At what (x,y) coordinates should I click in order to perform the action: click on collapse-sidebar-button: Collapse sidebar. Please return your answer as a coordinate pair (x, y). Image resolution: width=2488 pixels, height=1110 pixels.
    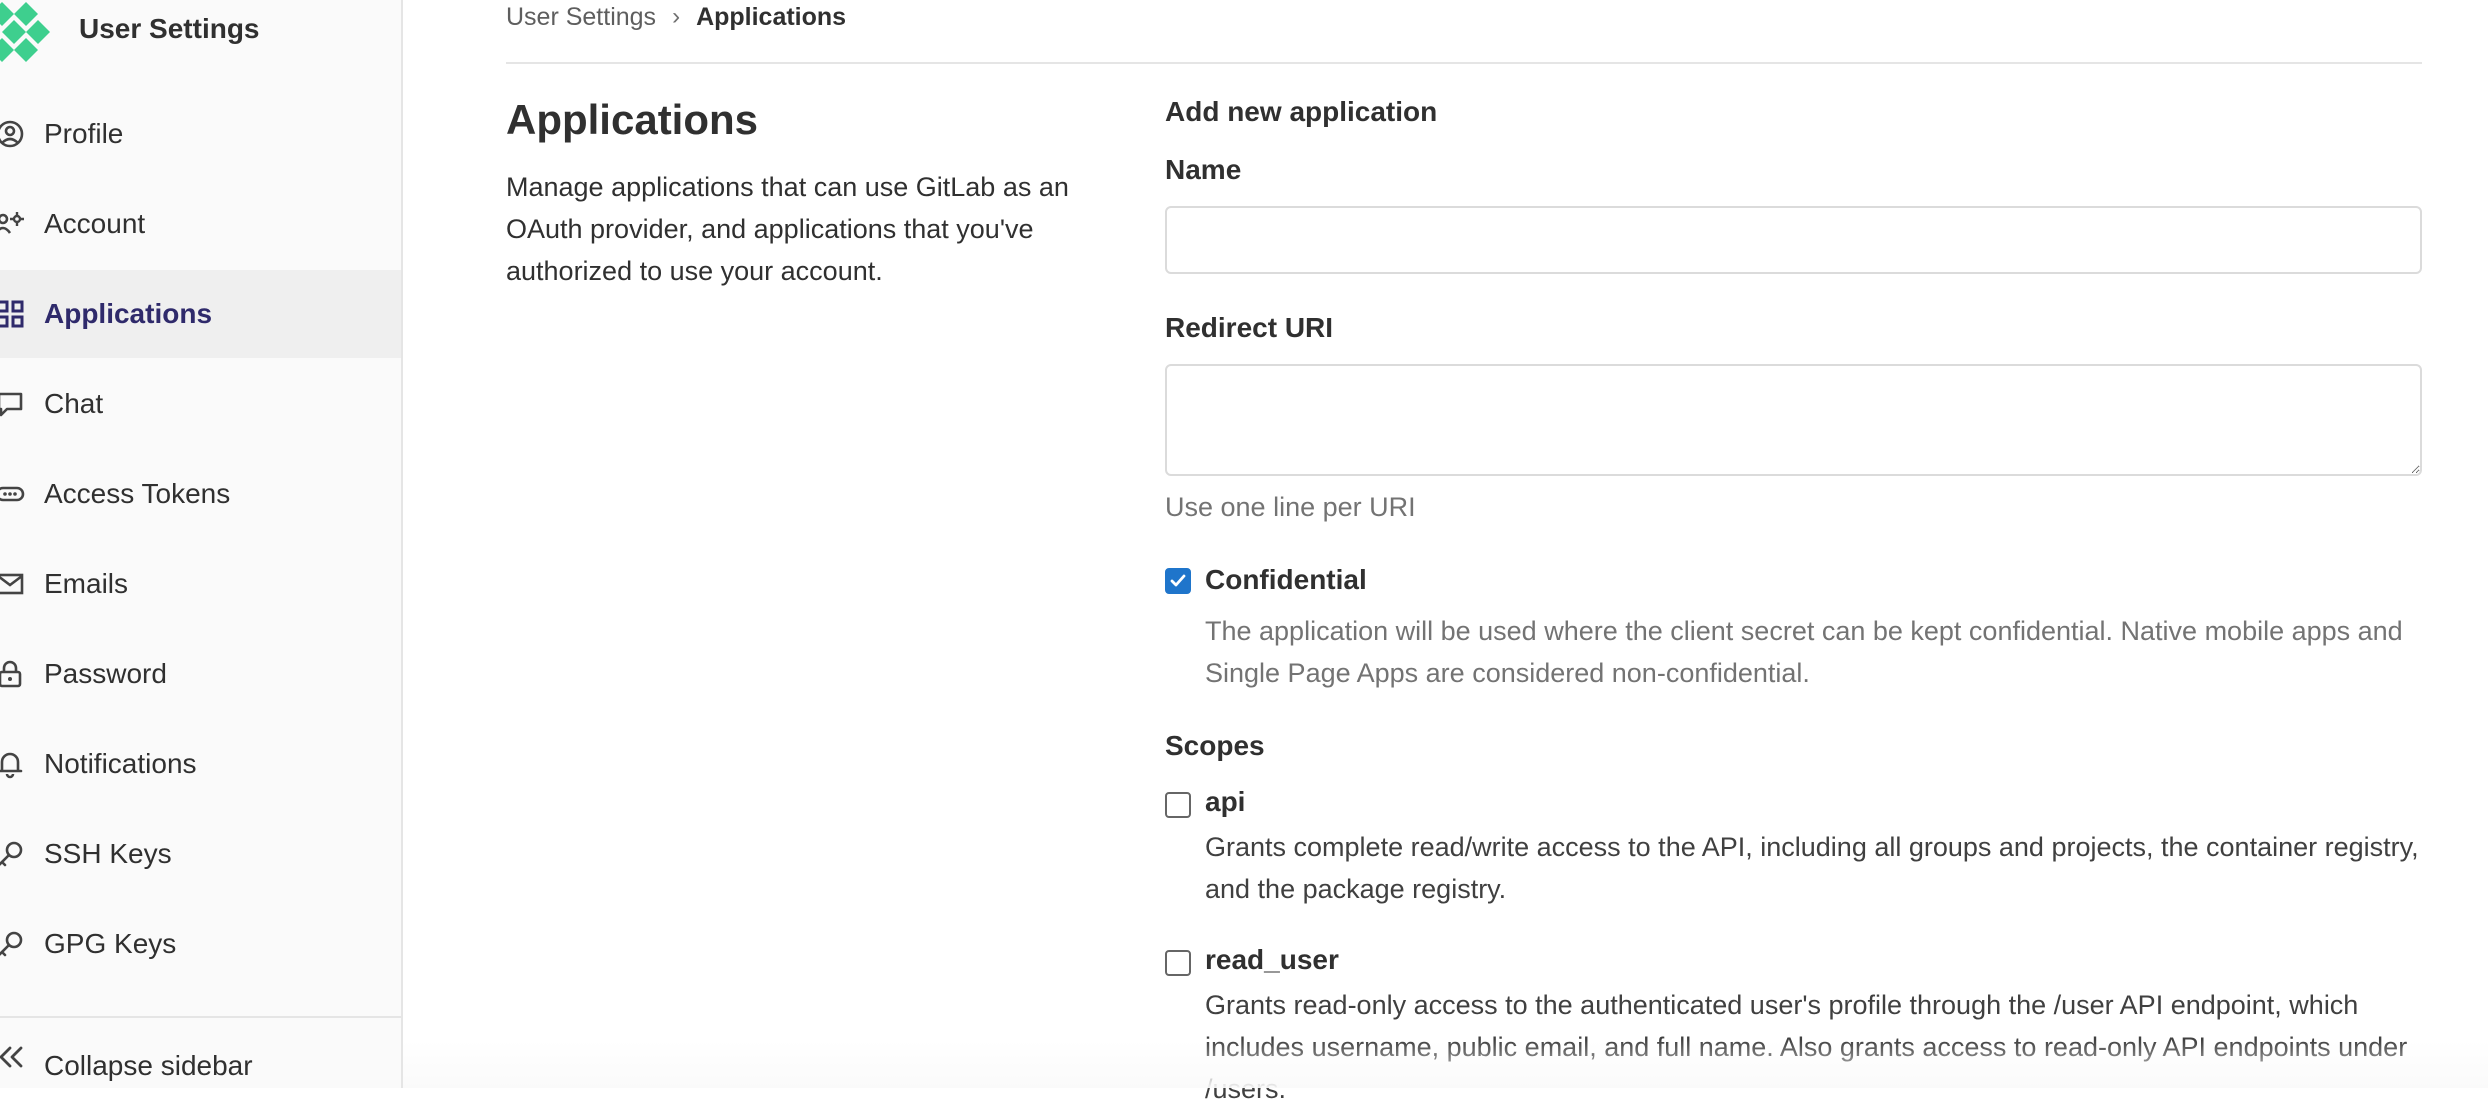
    Looking at the image, I should click on (200, 1056).